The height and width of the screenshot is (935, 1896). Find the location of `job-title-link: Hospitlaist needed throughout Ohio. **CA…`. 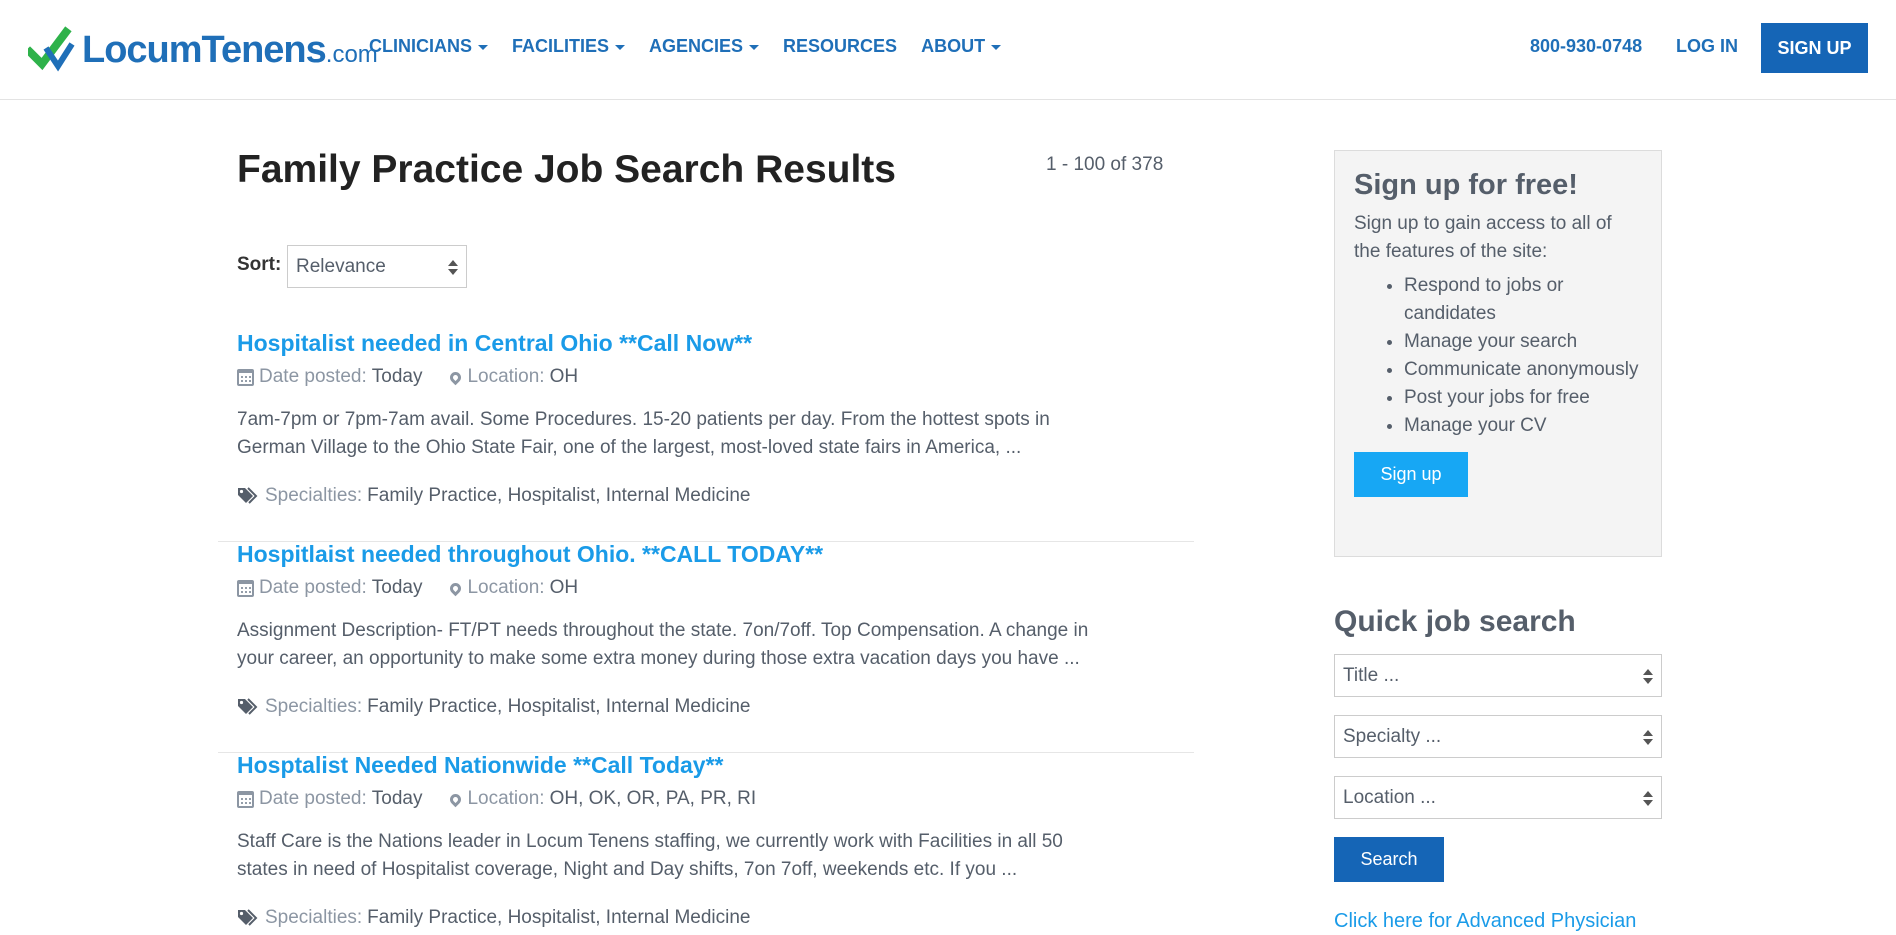

job-title-link: Hospitlaist needed throughout Ohio. **CA… is located at coordinates (530, 554).